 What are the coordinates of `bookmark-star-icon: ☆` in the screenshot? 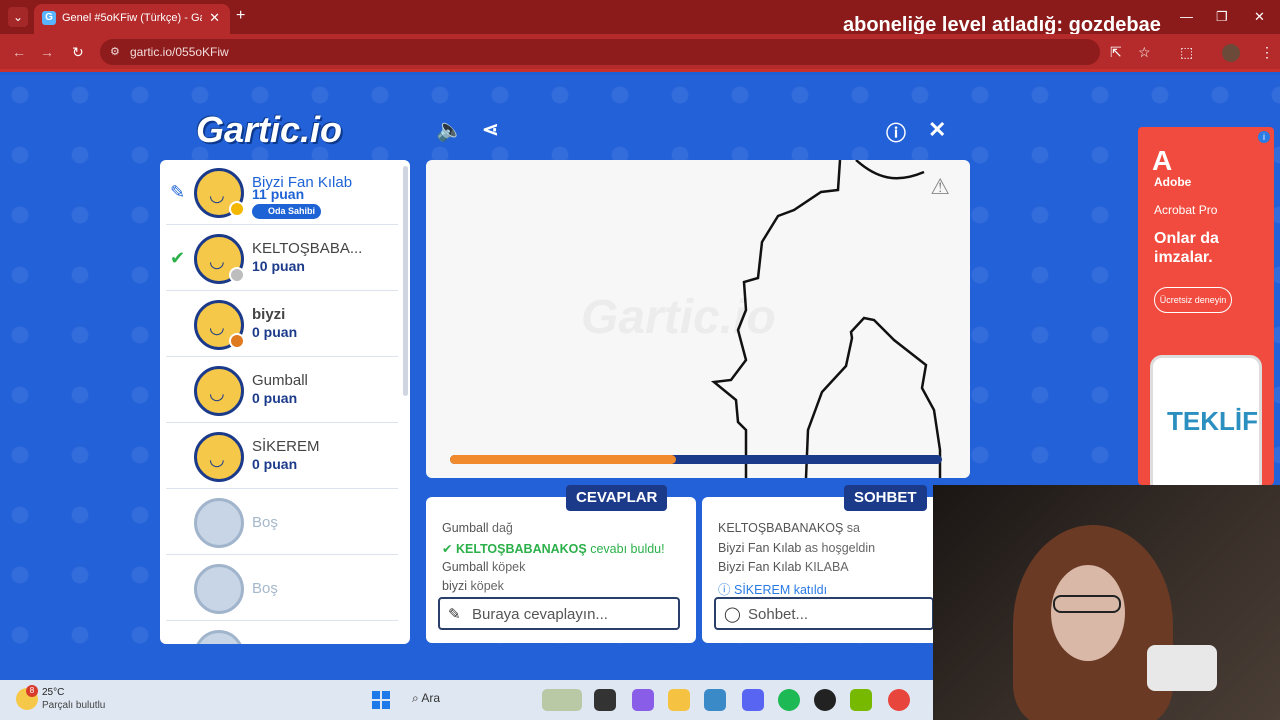 It's located at (1144, 52).